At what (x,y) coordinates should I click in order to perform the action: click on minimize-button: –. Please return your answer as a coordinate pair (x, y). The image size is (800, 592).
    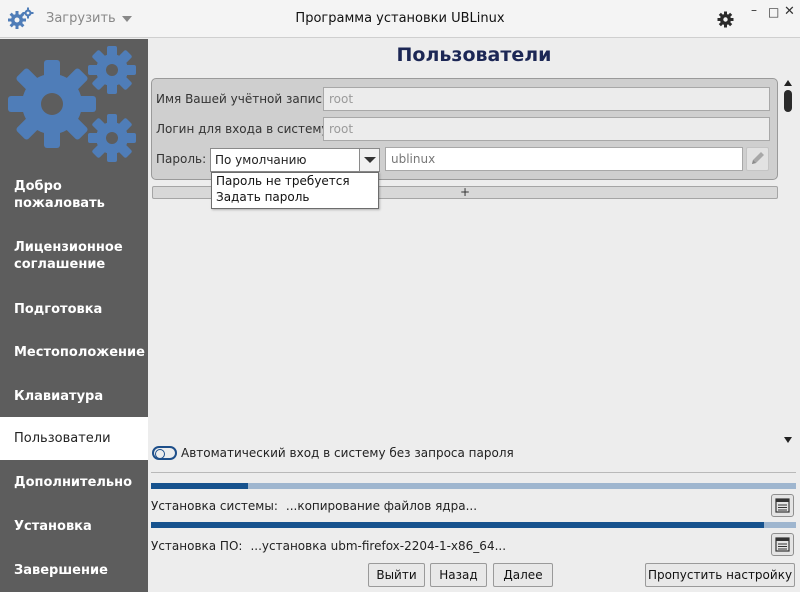
    Looking at the image, I should click on (754, 10).